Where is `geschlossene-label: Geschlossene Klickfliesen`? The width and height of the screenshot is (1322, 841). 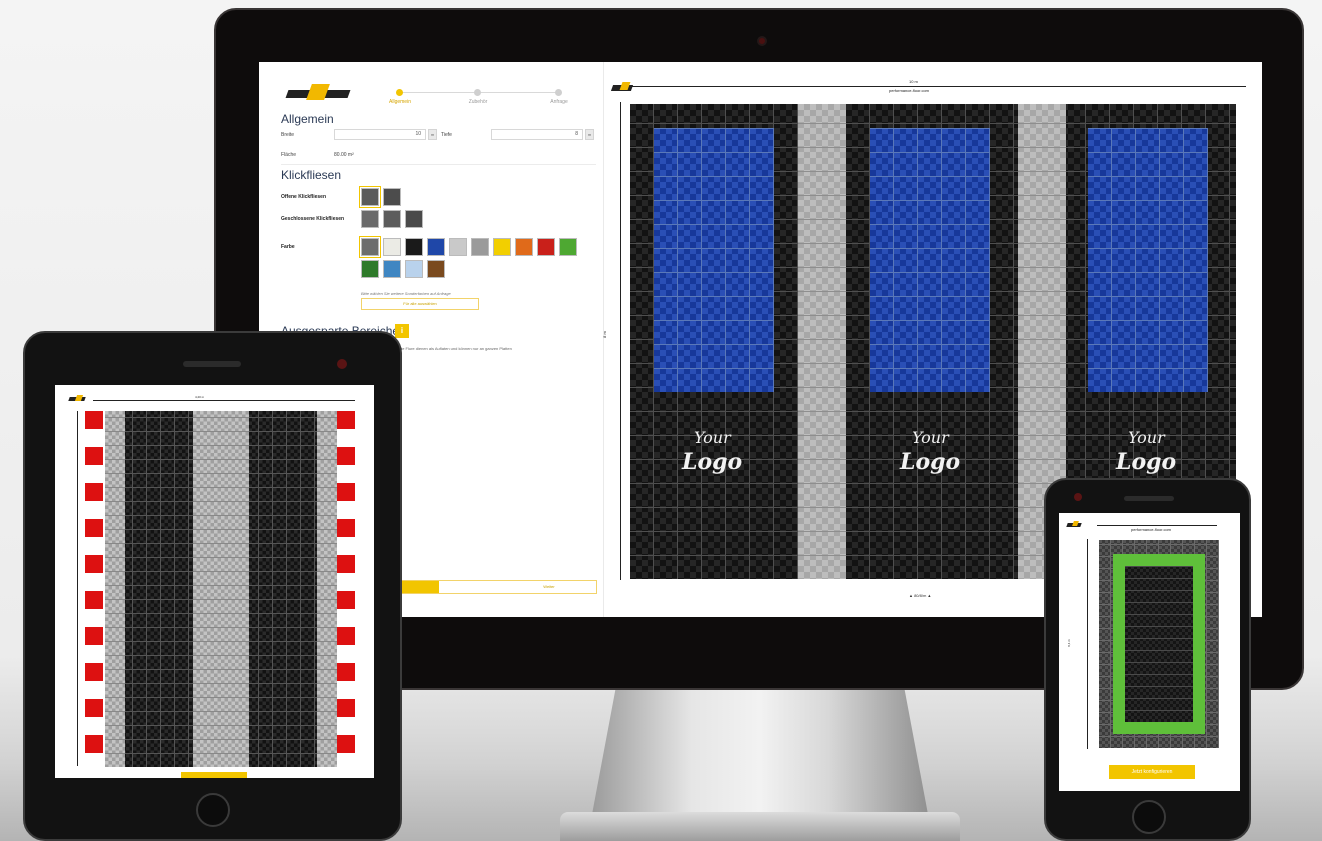
geschlossene-label: Geschlossene Klickfliesen is located at coordinates (313, 219).